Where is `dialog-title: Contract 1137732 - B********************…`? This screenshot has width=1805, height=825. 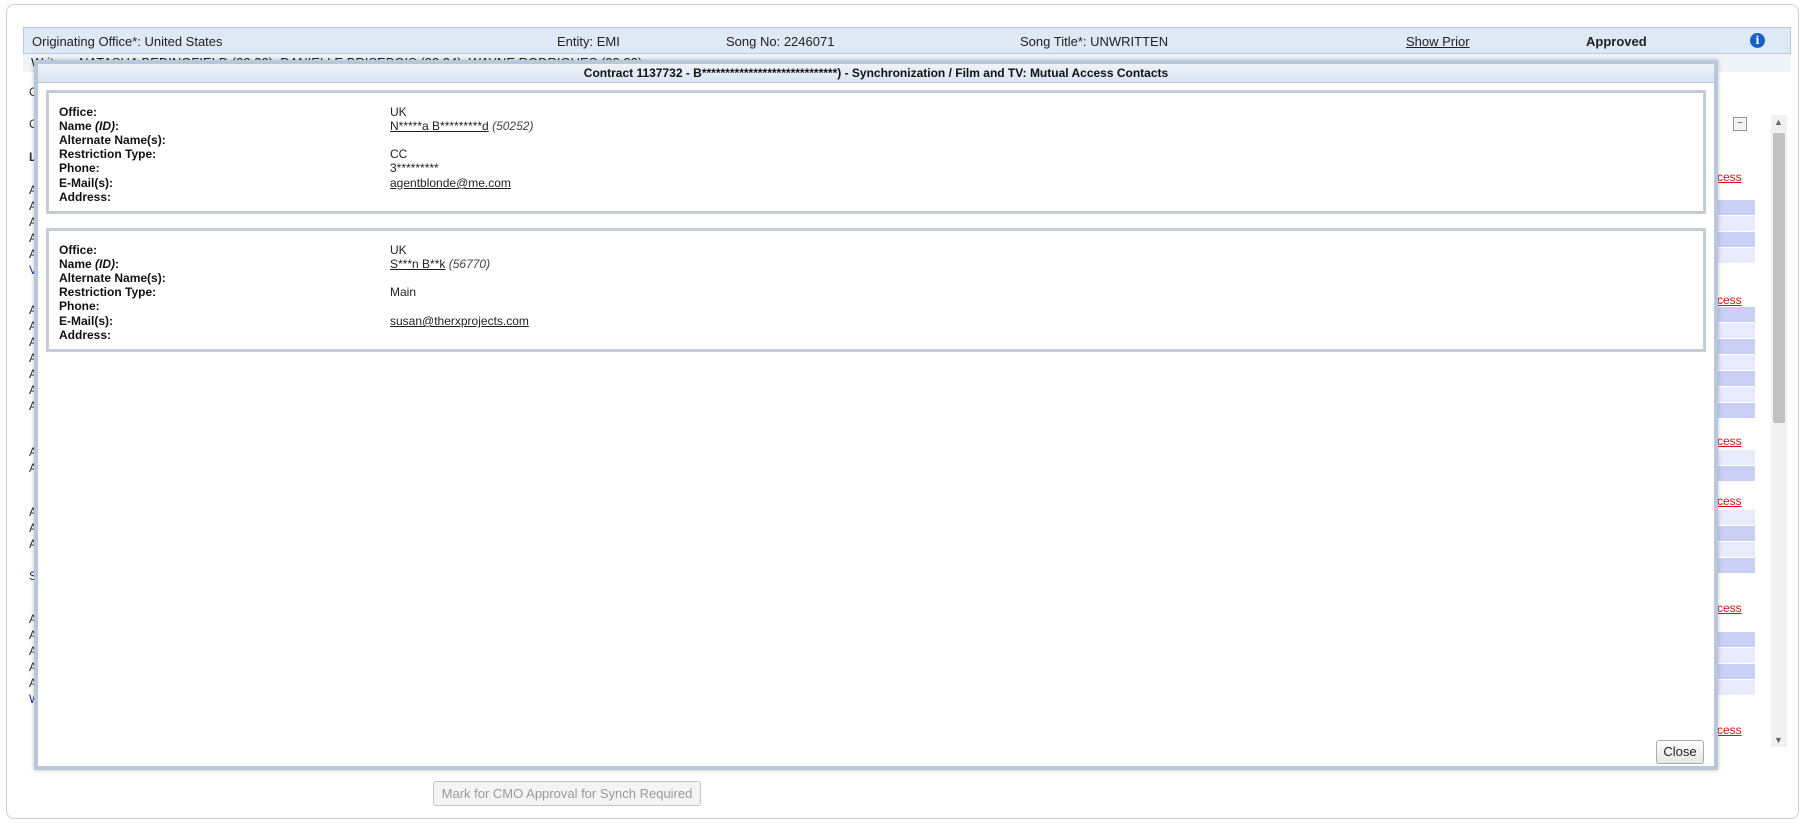
dialog-title: Contract 1137732 - B********************… is located at coordinates (876, 73).